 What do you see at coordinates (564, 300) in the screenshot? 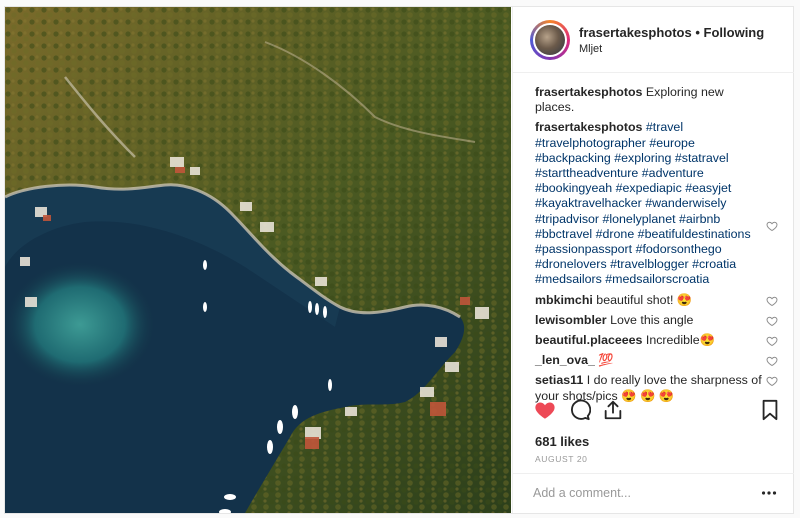
I see `comment-username: mbkimchi` at bounding box center [564, 300].